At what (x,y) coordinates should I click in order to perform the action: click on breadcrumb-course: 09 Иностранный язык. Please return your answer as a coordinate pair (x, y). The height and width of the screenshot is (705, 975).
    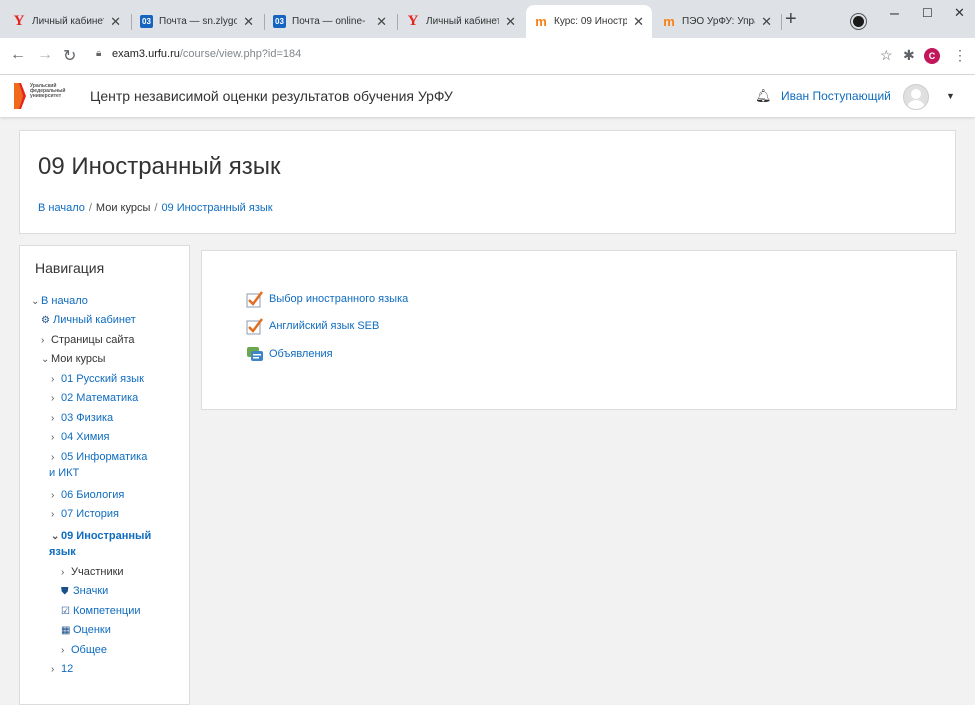
    Looking at the image, I should click on (216, 208).